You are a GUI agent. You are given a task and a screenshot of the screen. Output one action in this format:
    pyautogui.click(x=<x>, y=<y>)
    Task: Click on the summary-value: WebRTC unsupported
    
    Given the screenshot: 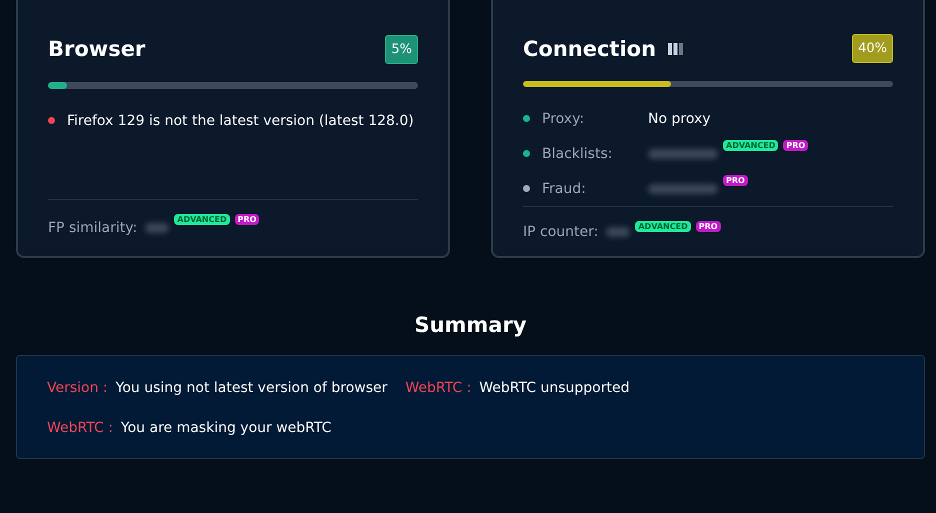 What is the action you would take?
    pyautogui.click(x=554, y=388)
    